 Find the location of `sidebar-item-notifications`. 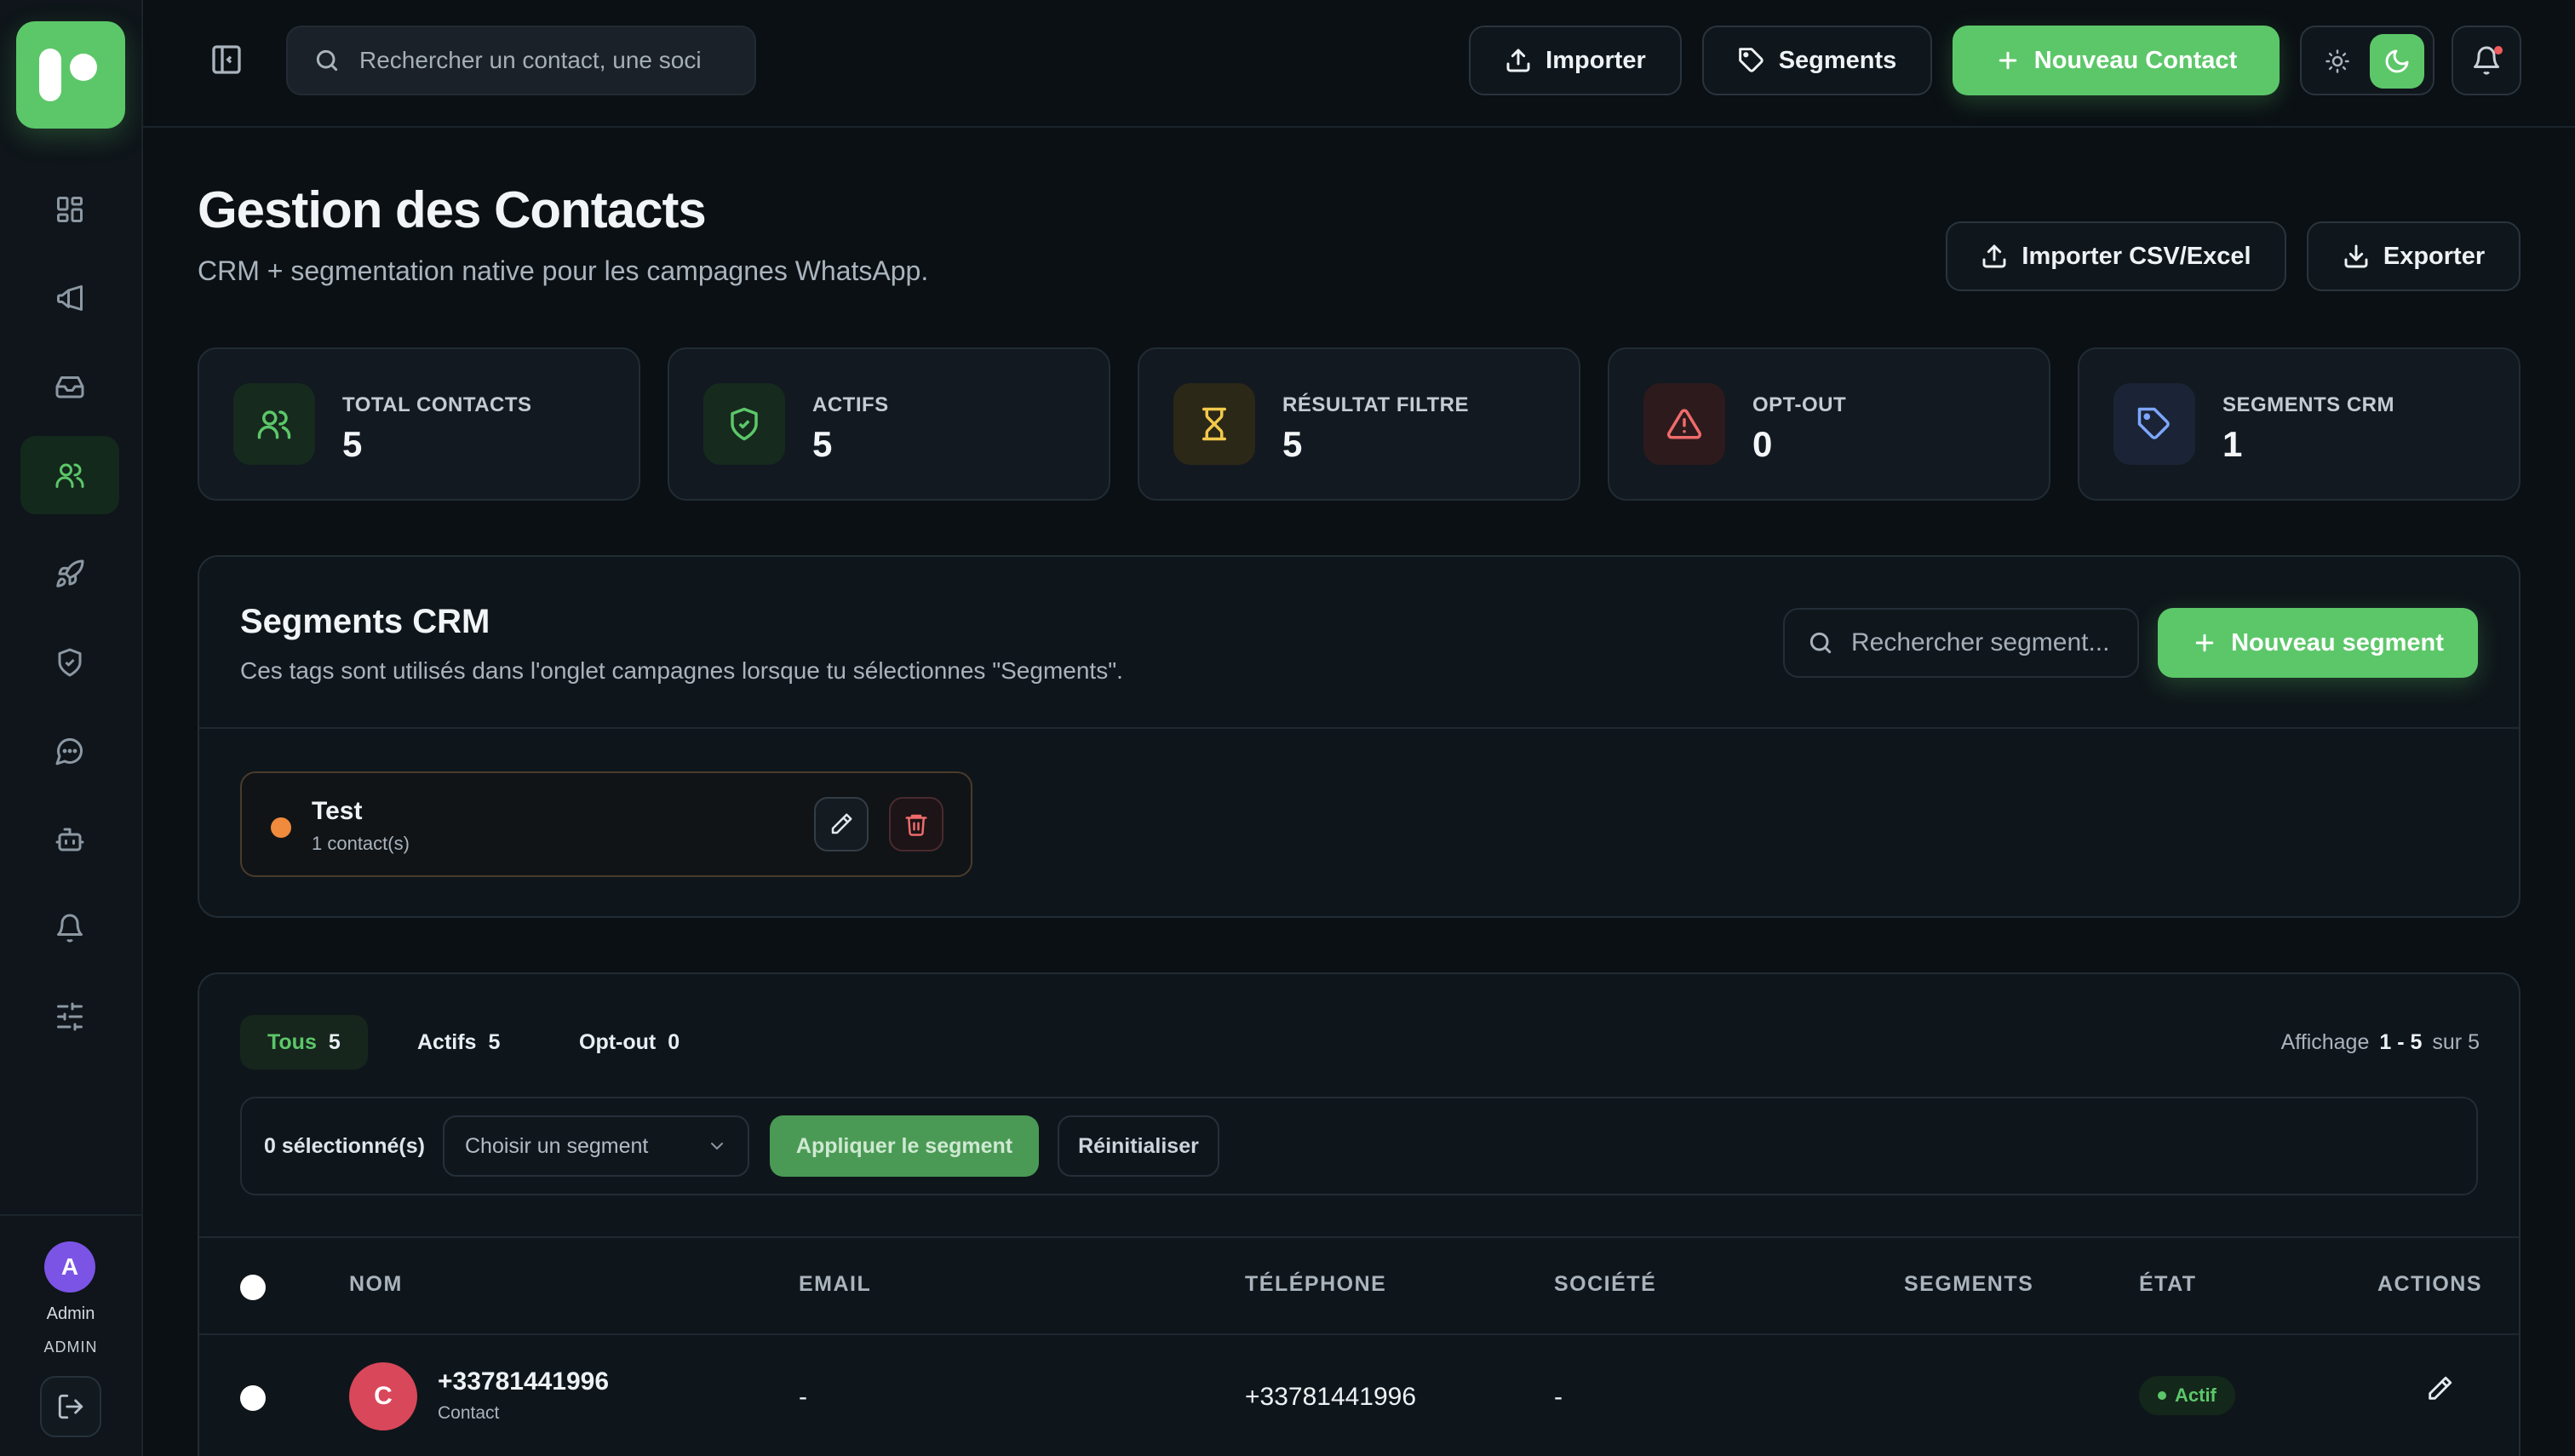

sidebar-item-notifications is located at coordinates (69, 928).